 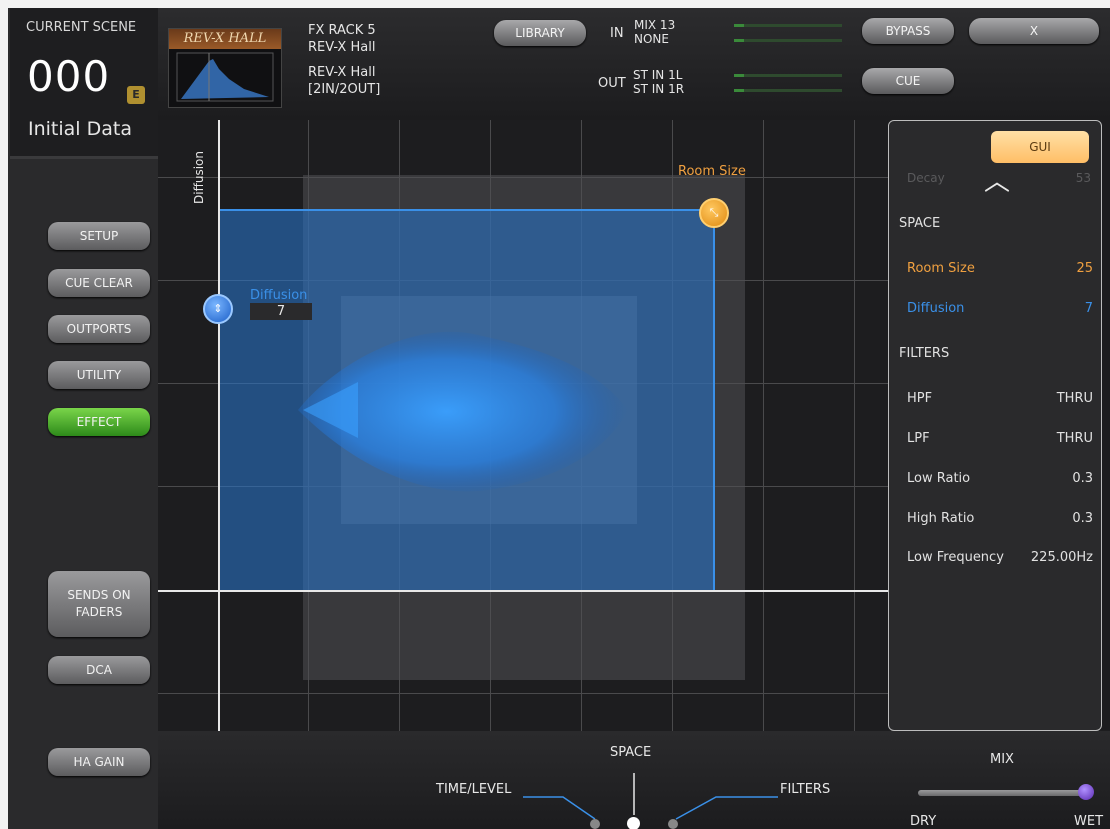 What do you see at coordinates (99, 762) in the screenshot?
I see `ha-gain-button: HA GAIN` at bounding box center [99, 762].